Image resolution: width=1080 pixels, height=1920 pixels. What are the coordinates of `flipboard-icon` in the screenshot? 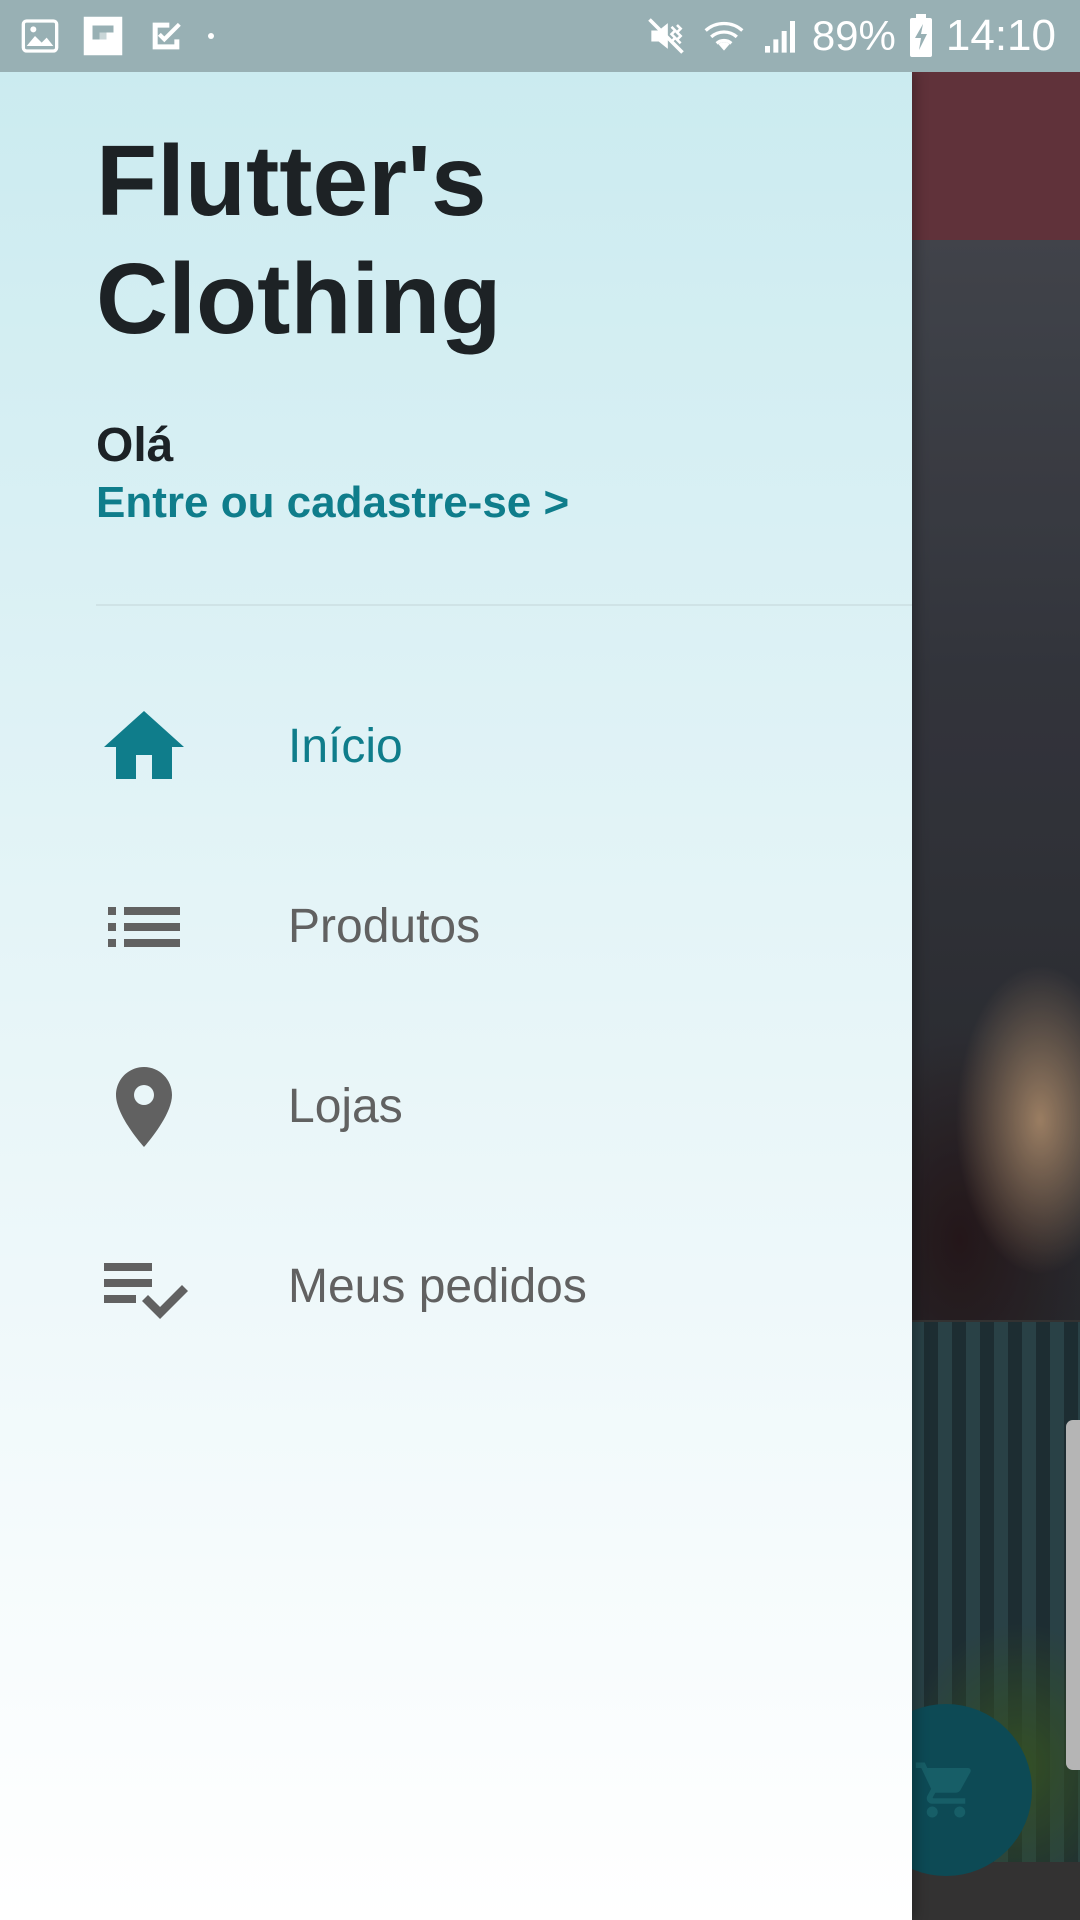 It's located at (103, 36).